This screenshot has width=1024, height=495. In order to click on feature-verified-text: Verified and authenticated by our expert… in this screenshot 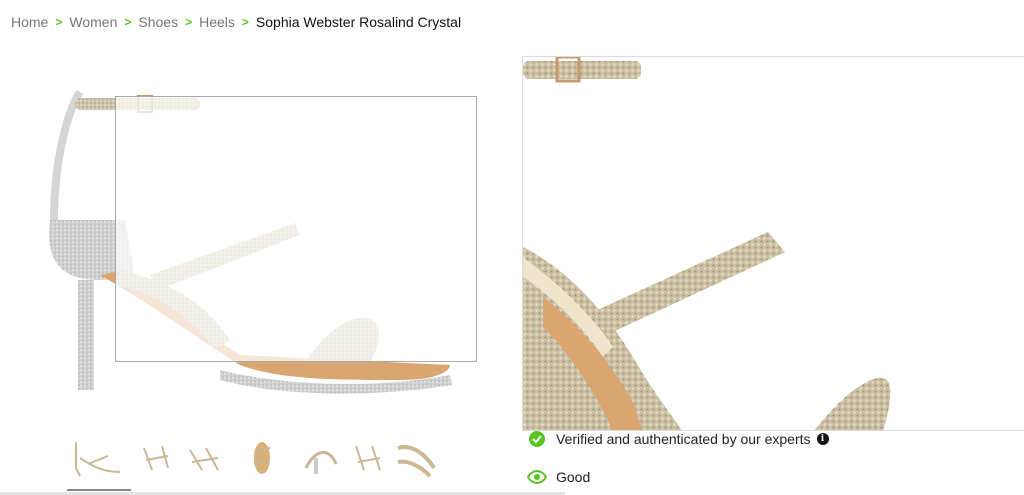, I will do `click(683, 439)`.